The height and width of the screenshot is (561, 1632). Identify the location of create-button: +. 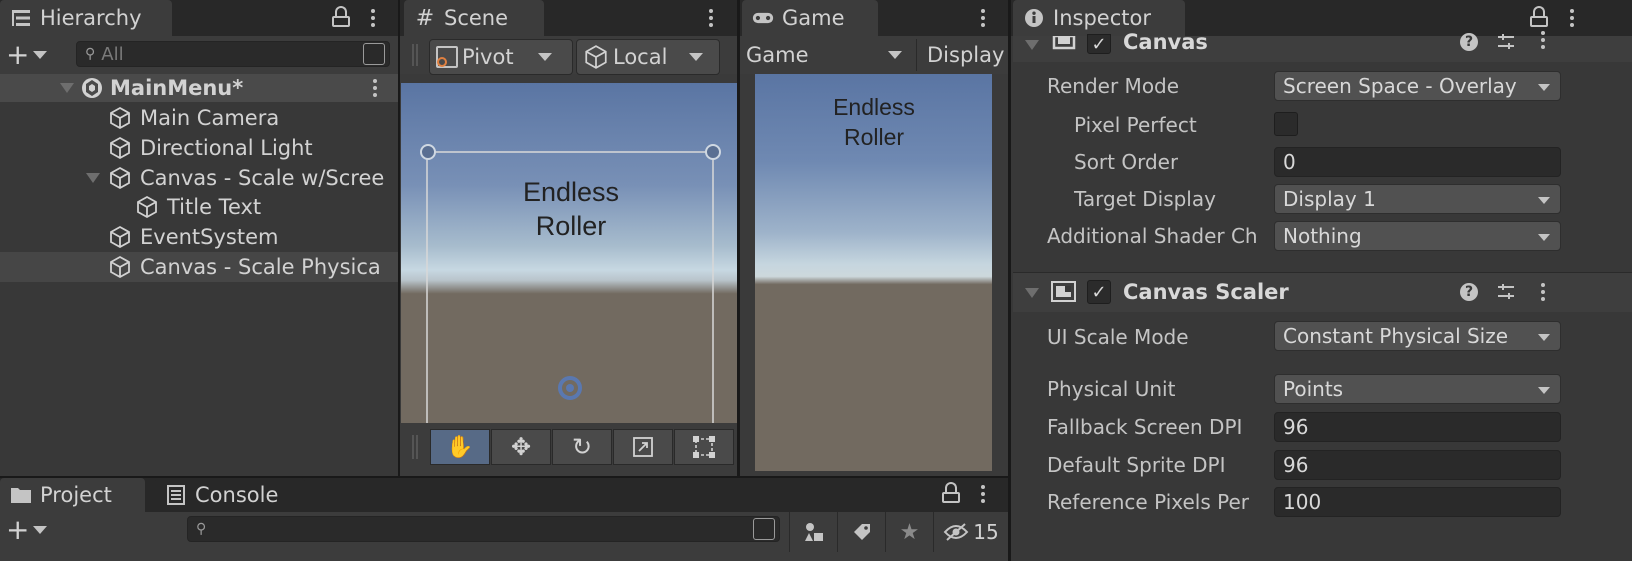
(30, 55).